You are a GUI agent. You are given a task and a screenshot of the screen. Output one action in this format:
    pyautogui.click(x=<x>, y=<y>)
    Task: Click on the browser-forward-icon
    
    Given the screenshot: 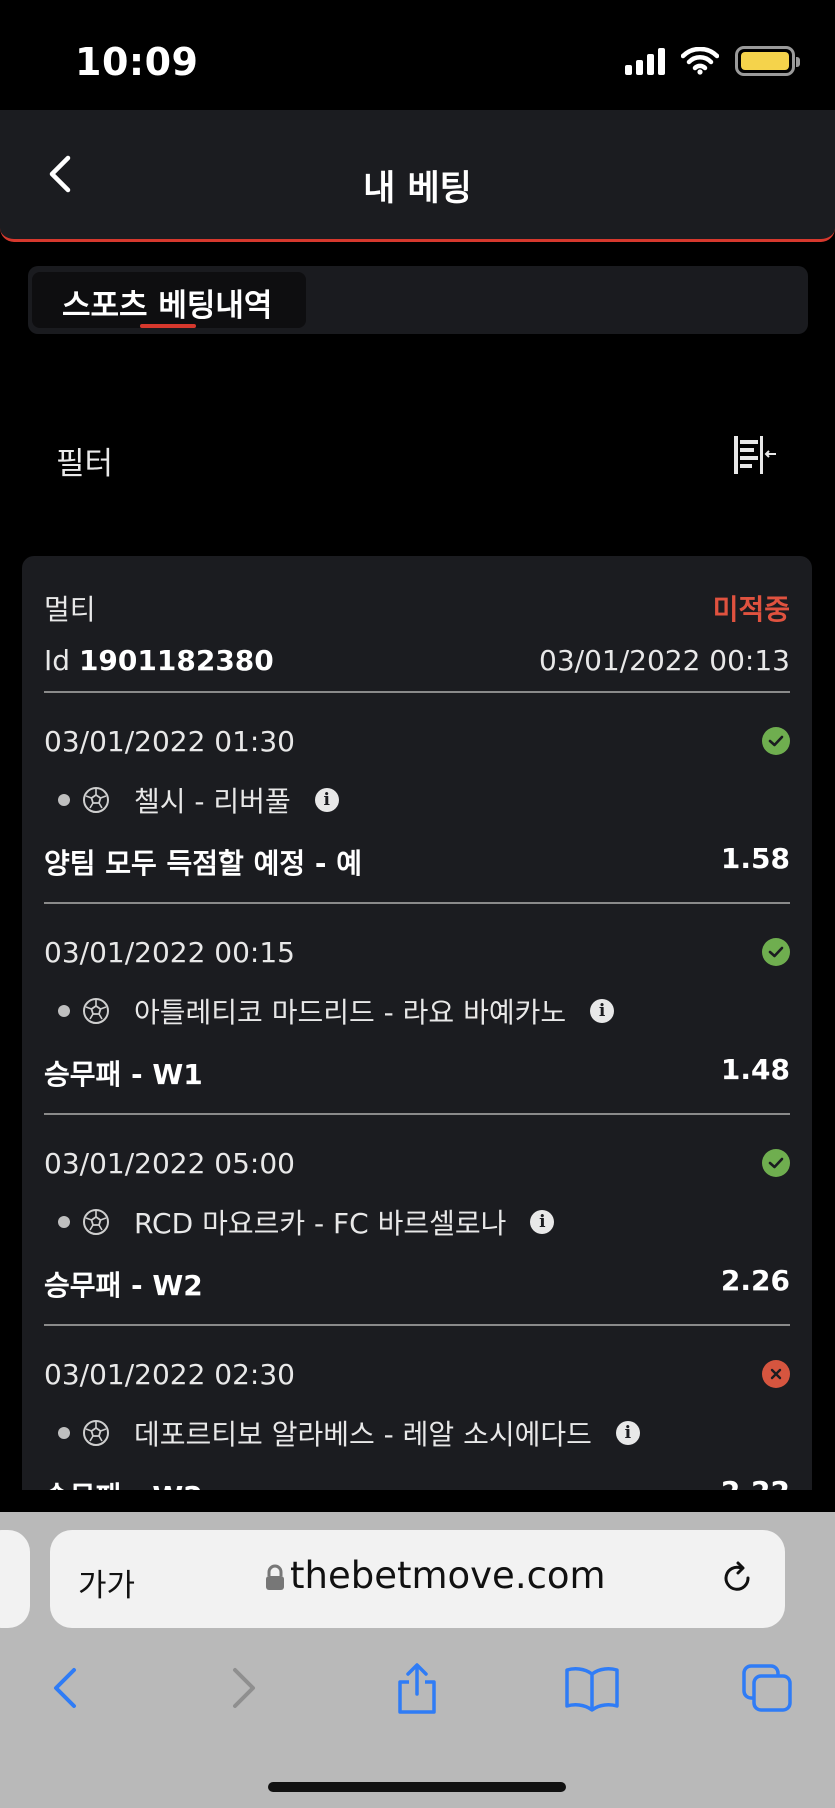 What is the action you would take?
    pyautogui.click(x=245, y=1688)
    